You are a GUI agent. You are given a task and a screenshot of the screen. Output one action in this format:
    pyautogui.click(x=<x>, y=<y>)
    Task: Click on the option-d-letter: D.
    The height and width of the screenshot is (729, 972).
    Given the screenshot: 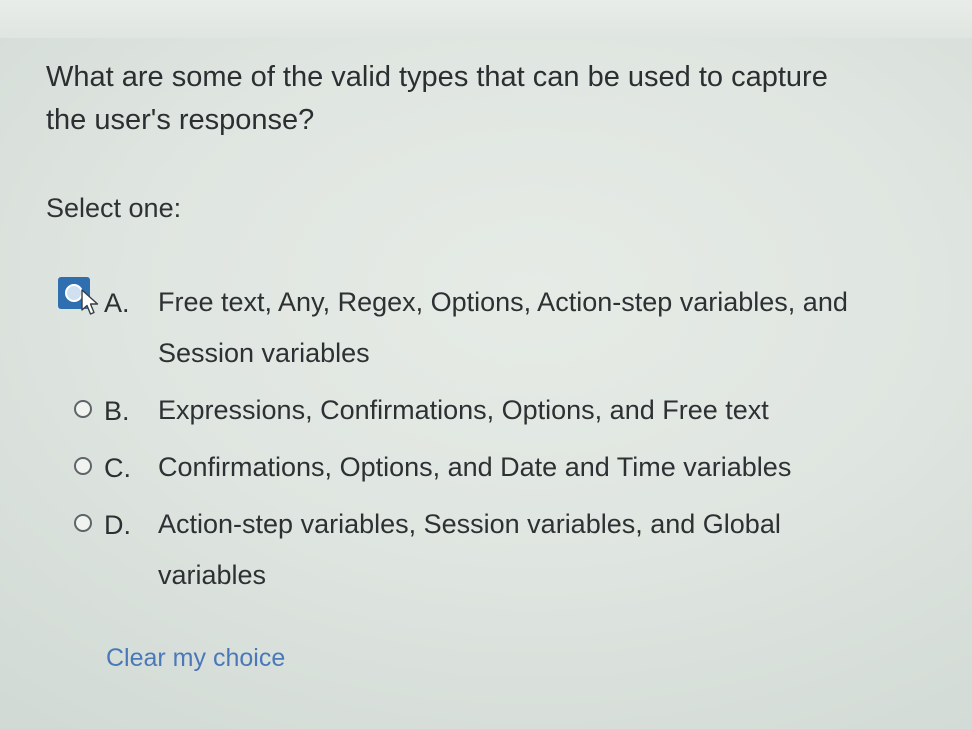 What is the action you would take?
    pyautogui.click(x=117, y=525)
    